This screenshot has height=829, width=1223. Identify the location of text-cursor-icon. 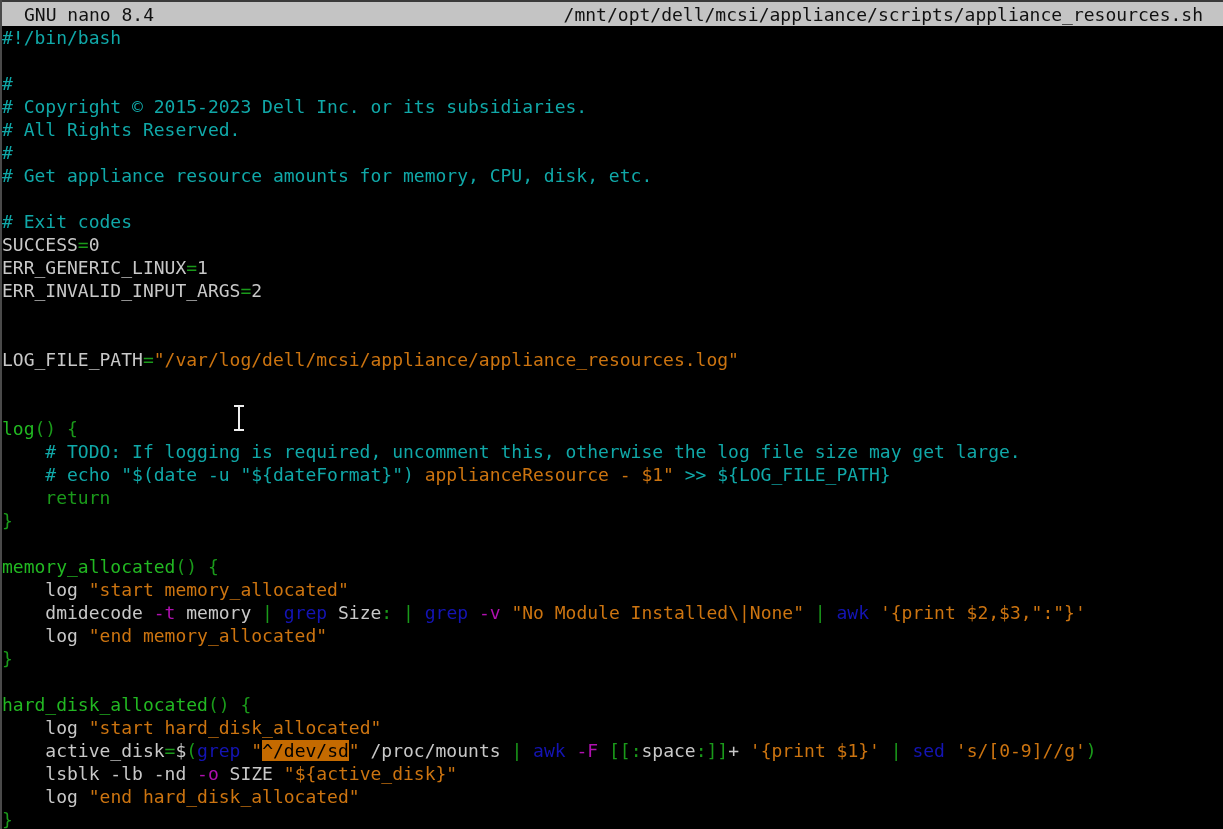
(239, 418).